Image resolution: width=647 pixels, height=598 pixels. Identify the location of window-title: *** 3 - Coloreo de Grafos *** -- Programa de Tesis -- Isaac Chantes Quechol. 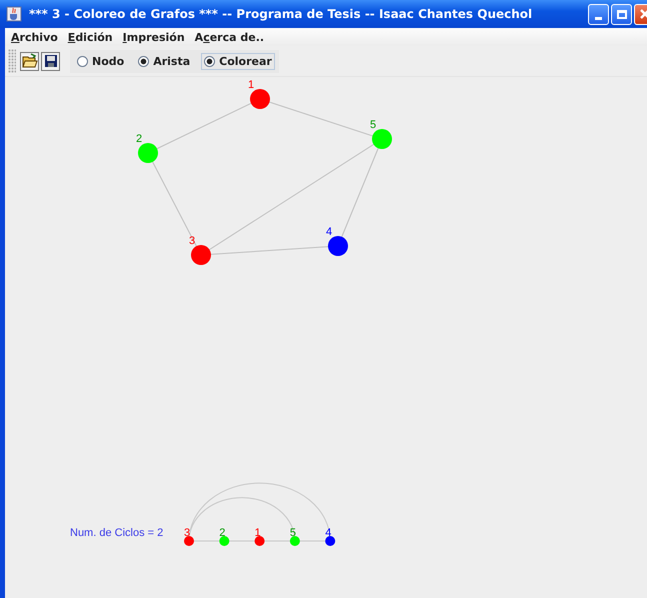
(281, 14).